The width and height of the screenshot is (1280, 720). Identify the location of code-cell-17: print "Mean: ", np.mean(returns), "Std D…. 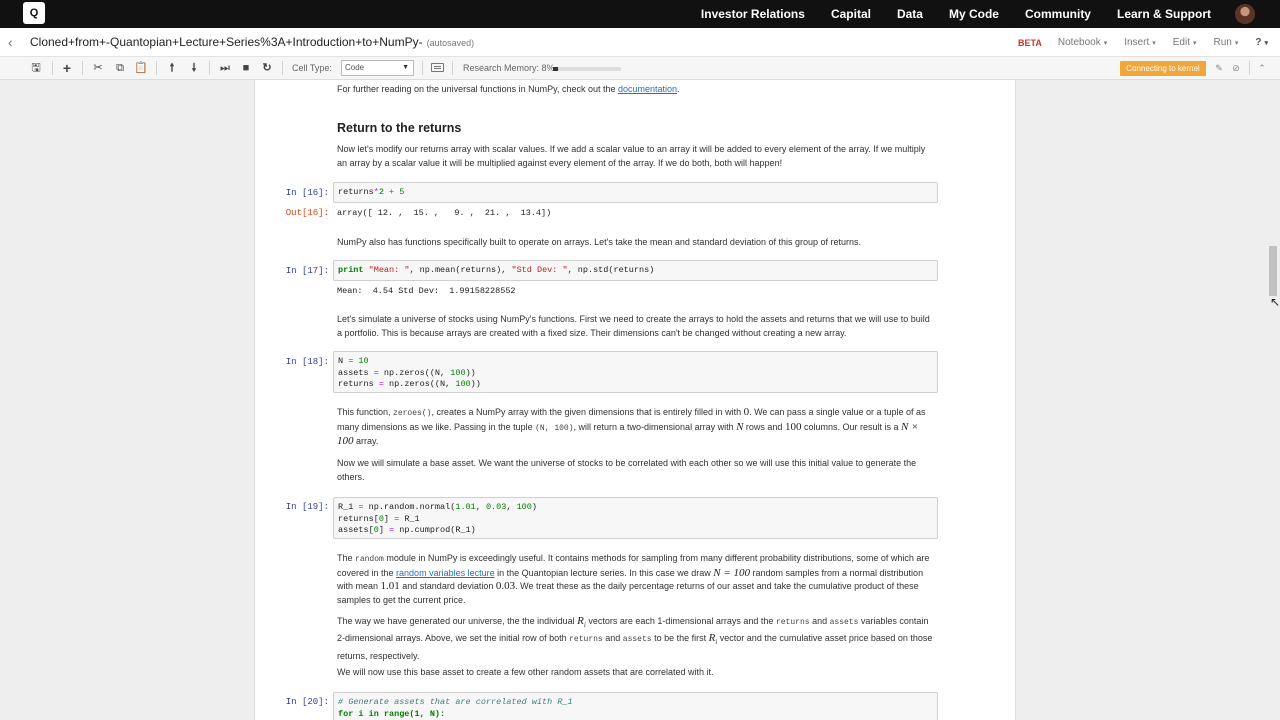
(635, 270).